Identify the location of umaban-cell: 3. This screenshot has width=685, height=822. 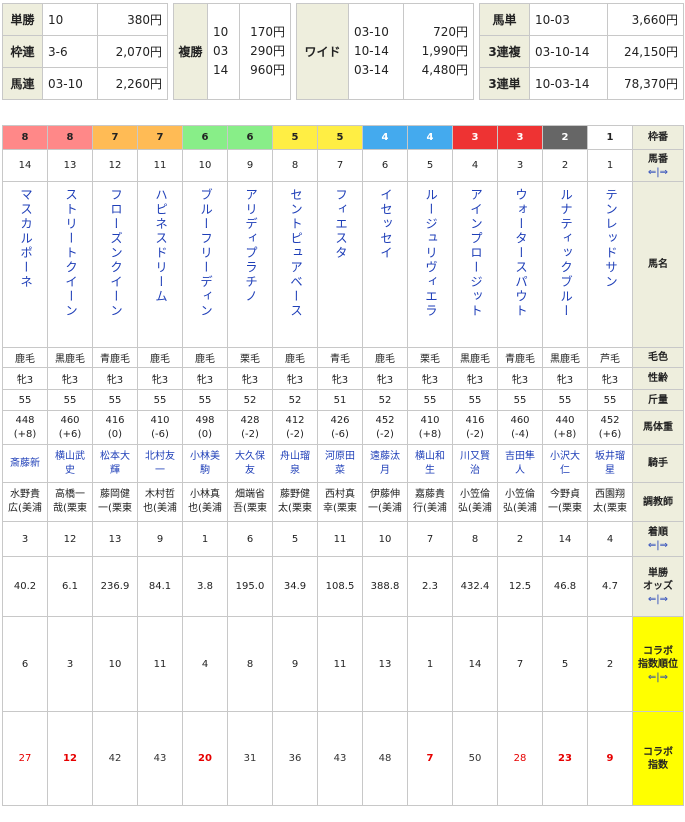
(520, 165).